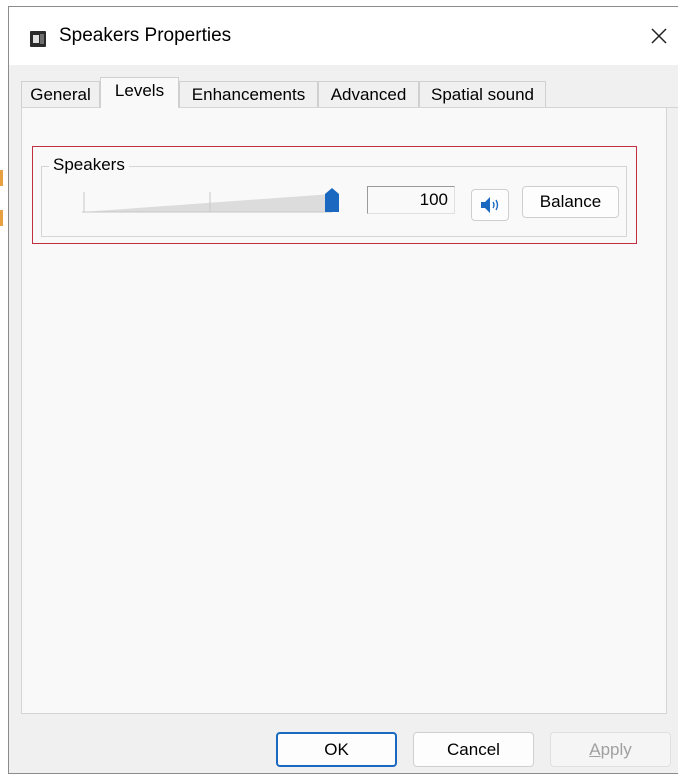 Image resolution: width=679 pixels, height=778 pixels. Describe the element at coordinates (343, 36) in the screenshot. I see `title-bar: Speakers Properties` at that location.